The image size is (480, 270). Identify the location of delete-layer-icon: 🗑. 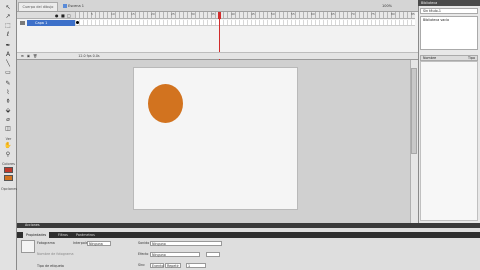
(35, 56).